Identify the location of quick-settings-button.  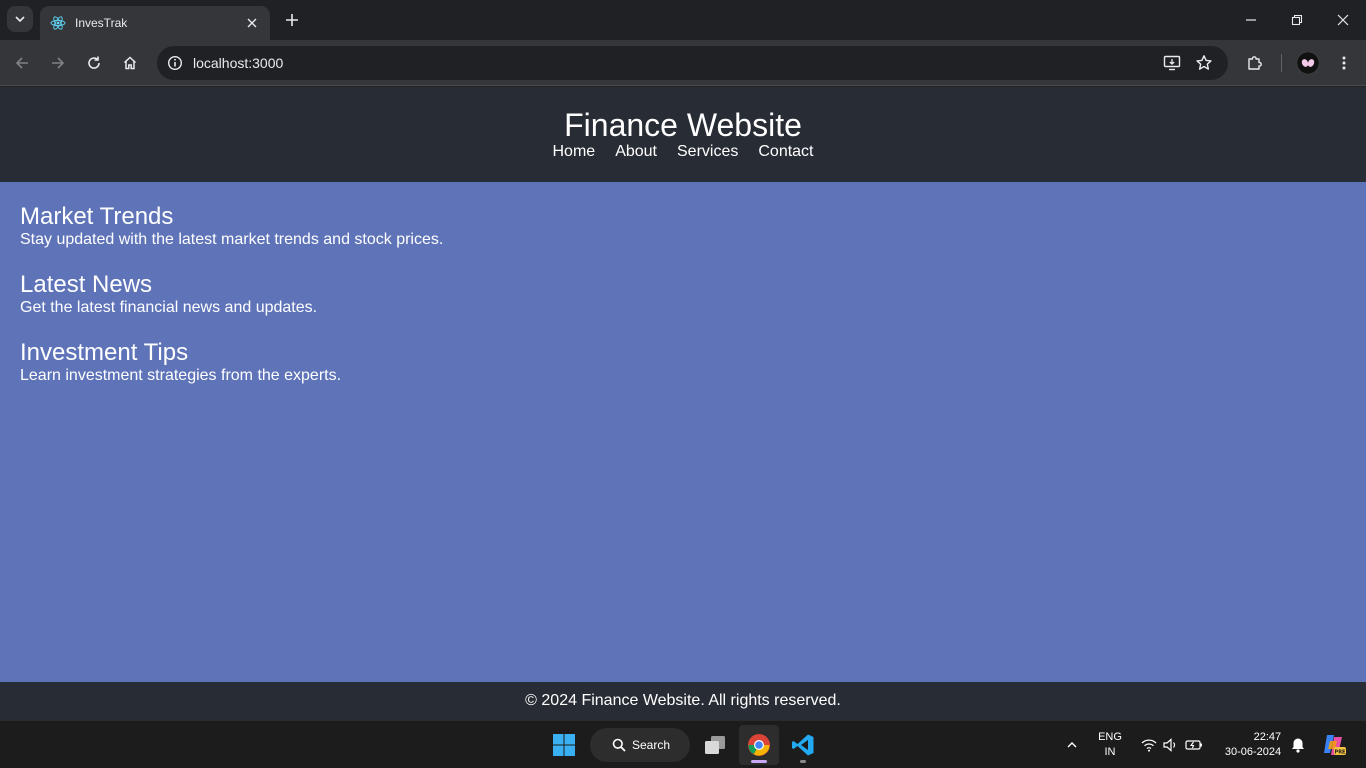
(1172, 744).